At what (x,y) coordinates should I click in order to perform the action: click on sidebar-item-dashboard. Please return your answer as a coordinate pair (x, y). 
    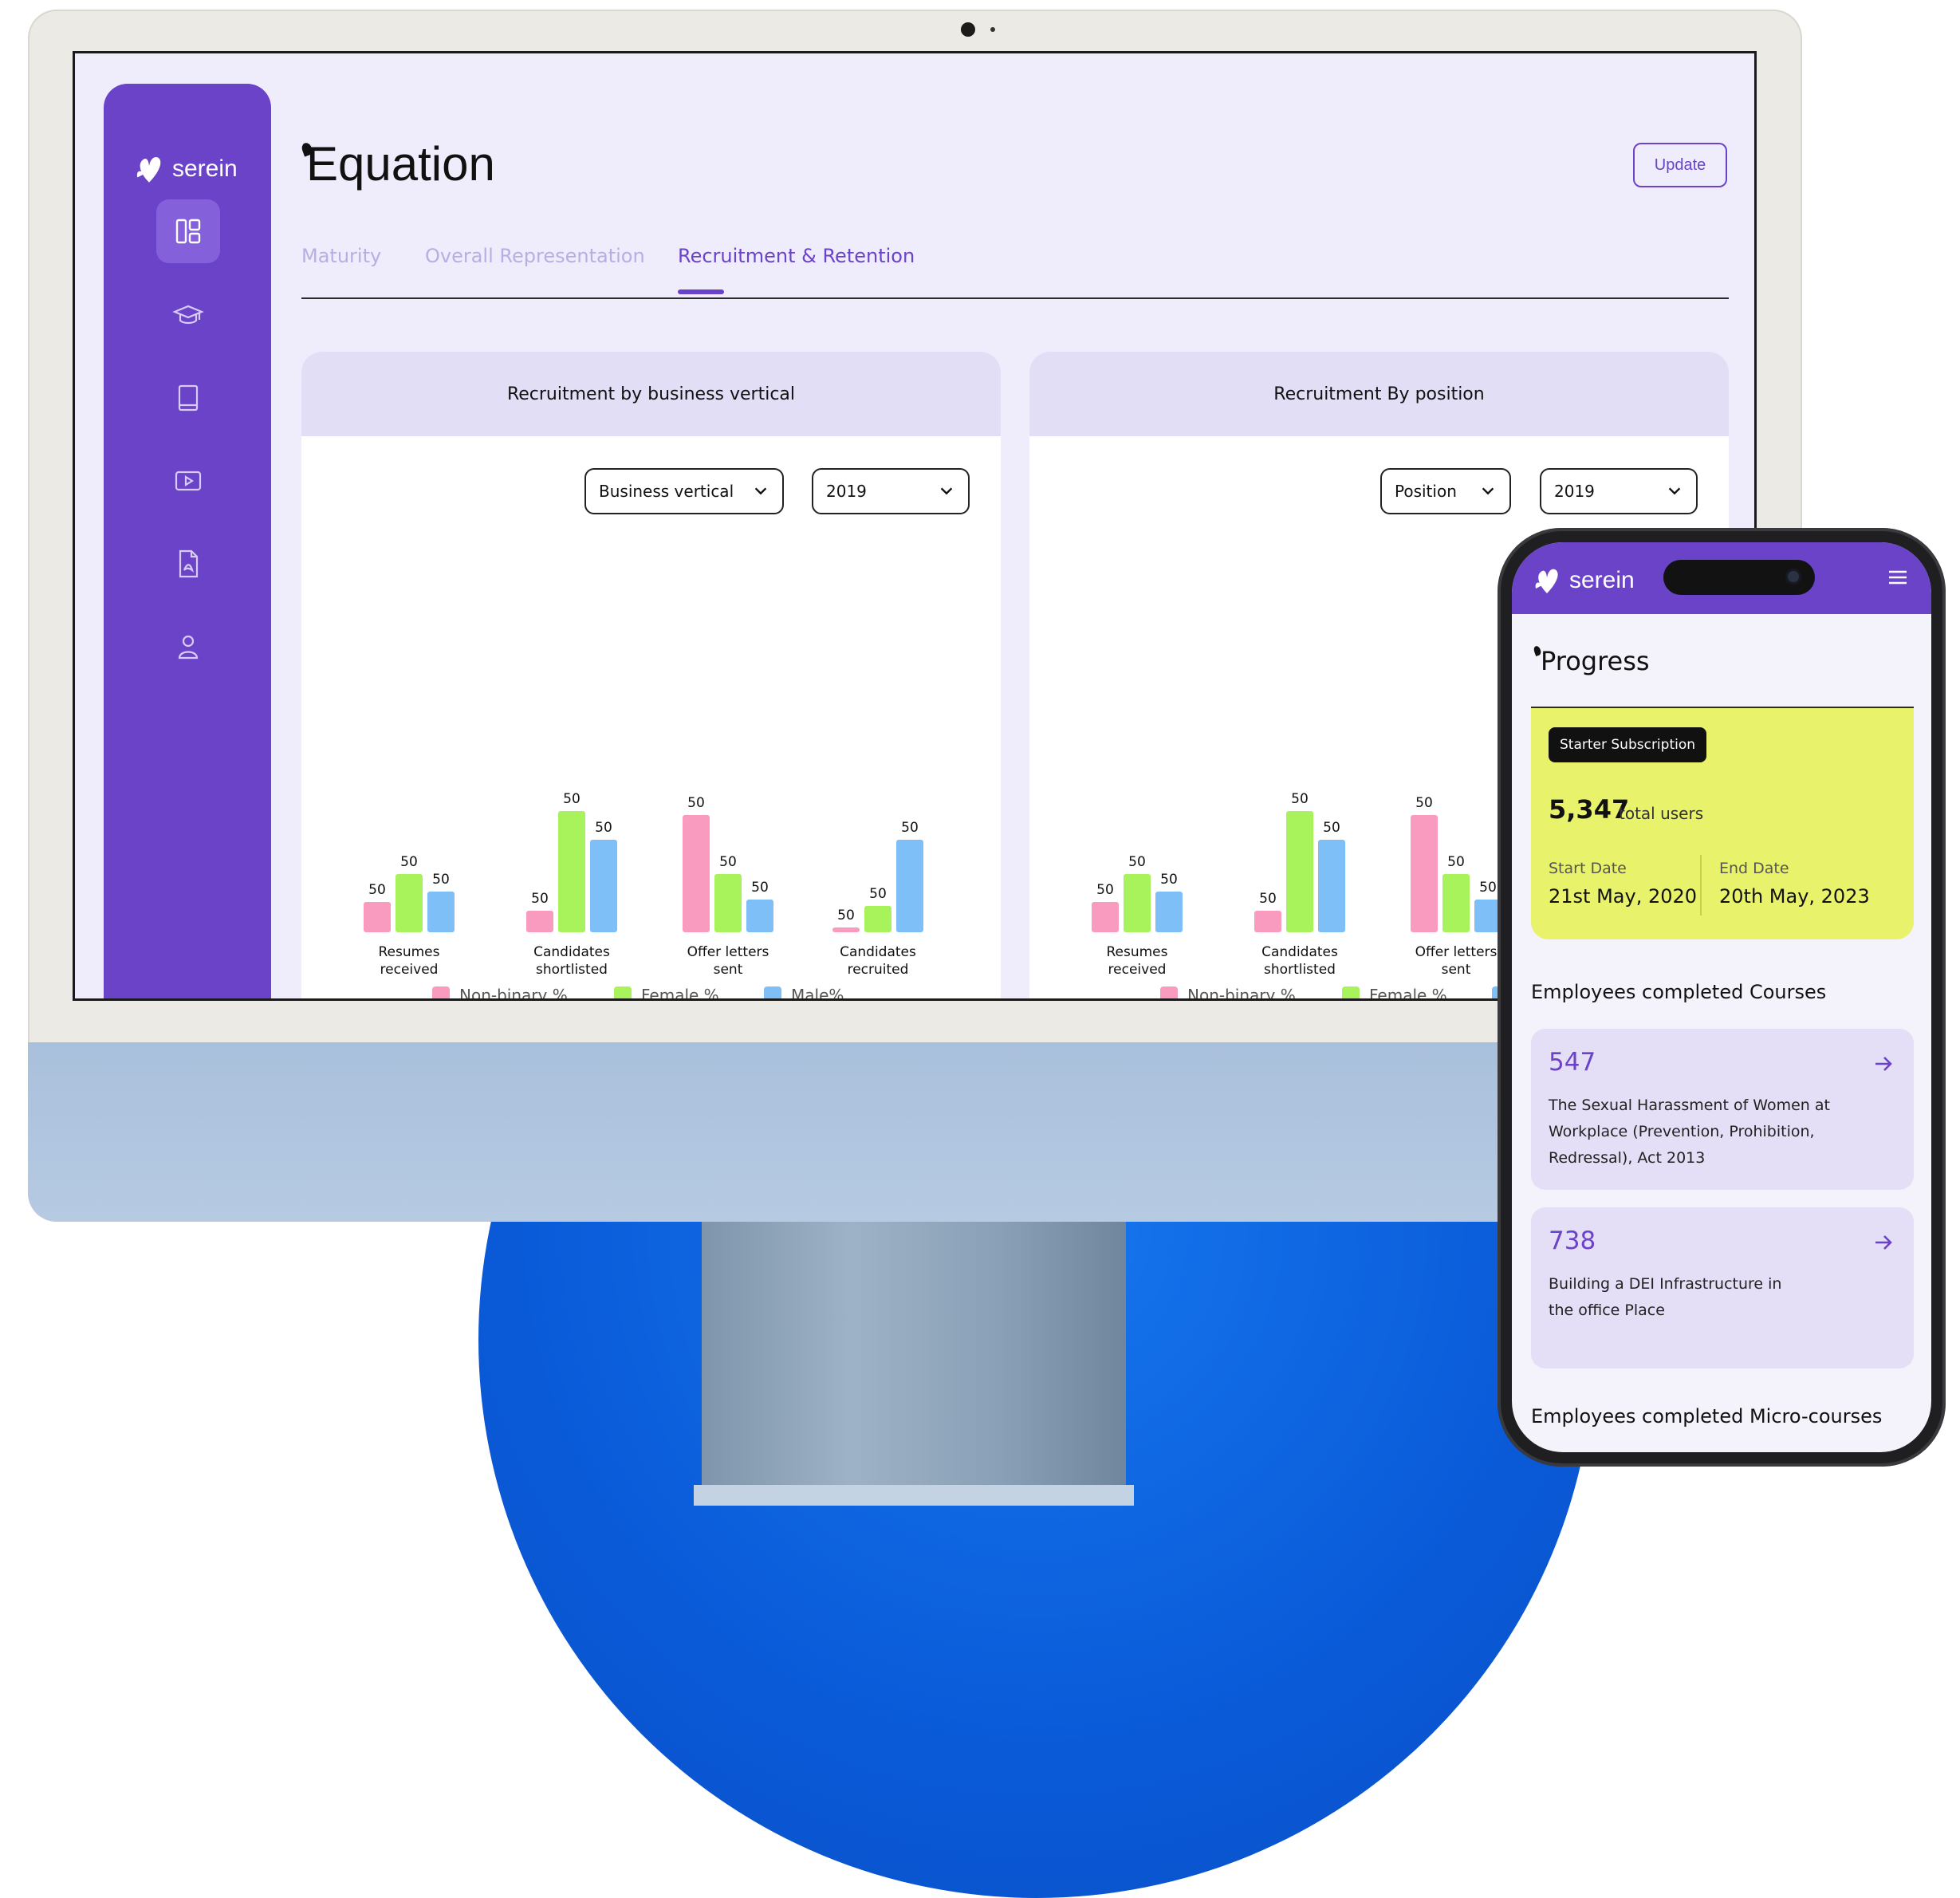
    Looking at the image, I should click on (188, 231).